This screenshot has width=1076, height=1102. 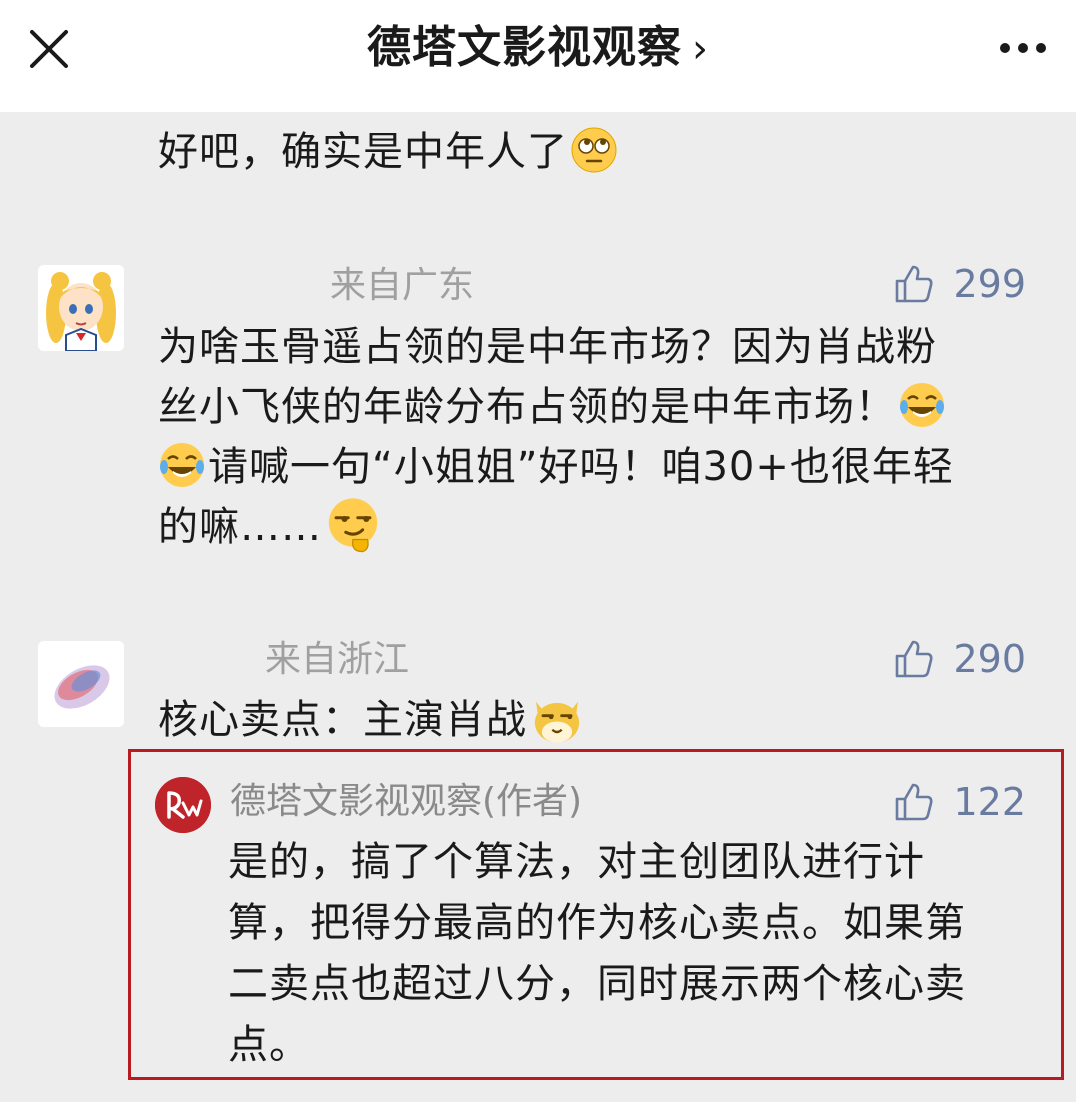 I want to click on reply-text-line: 二卖点也超过八分，同时展示两个核心卖, so click(x=597, y=984).